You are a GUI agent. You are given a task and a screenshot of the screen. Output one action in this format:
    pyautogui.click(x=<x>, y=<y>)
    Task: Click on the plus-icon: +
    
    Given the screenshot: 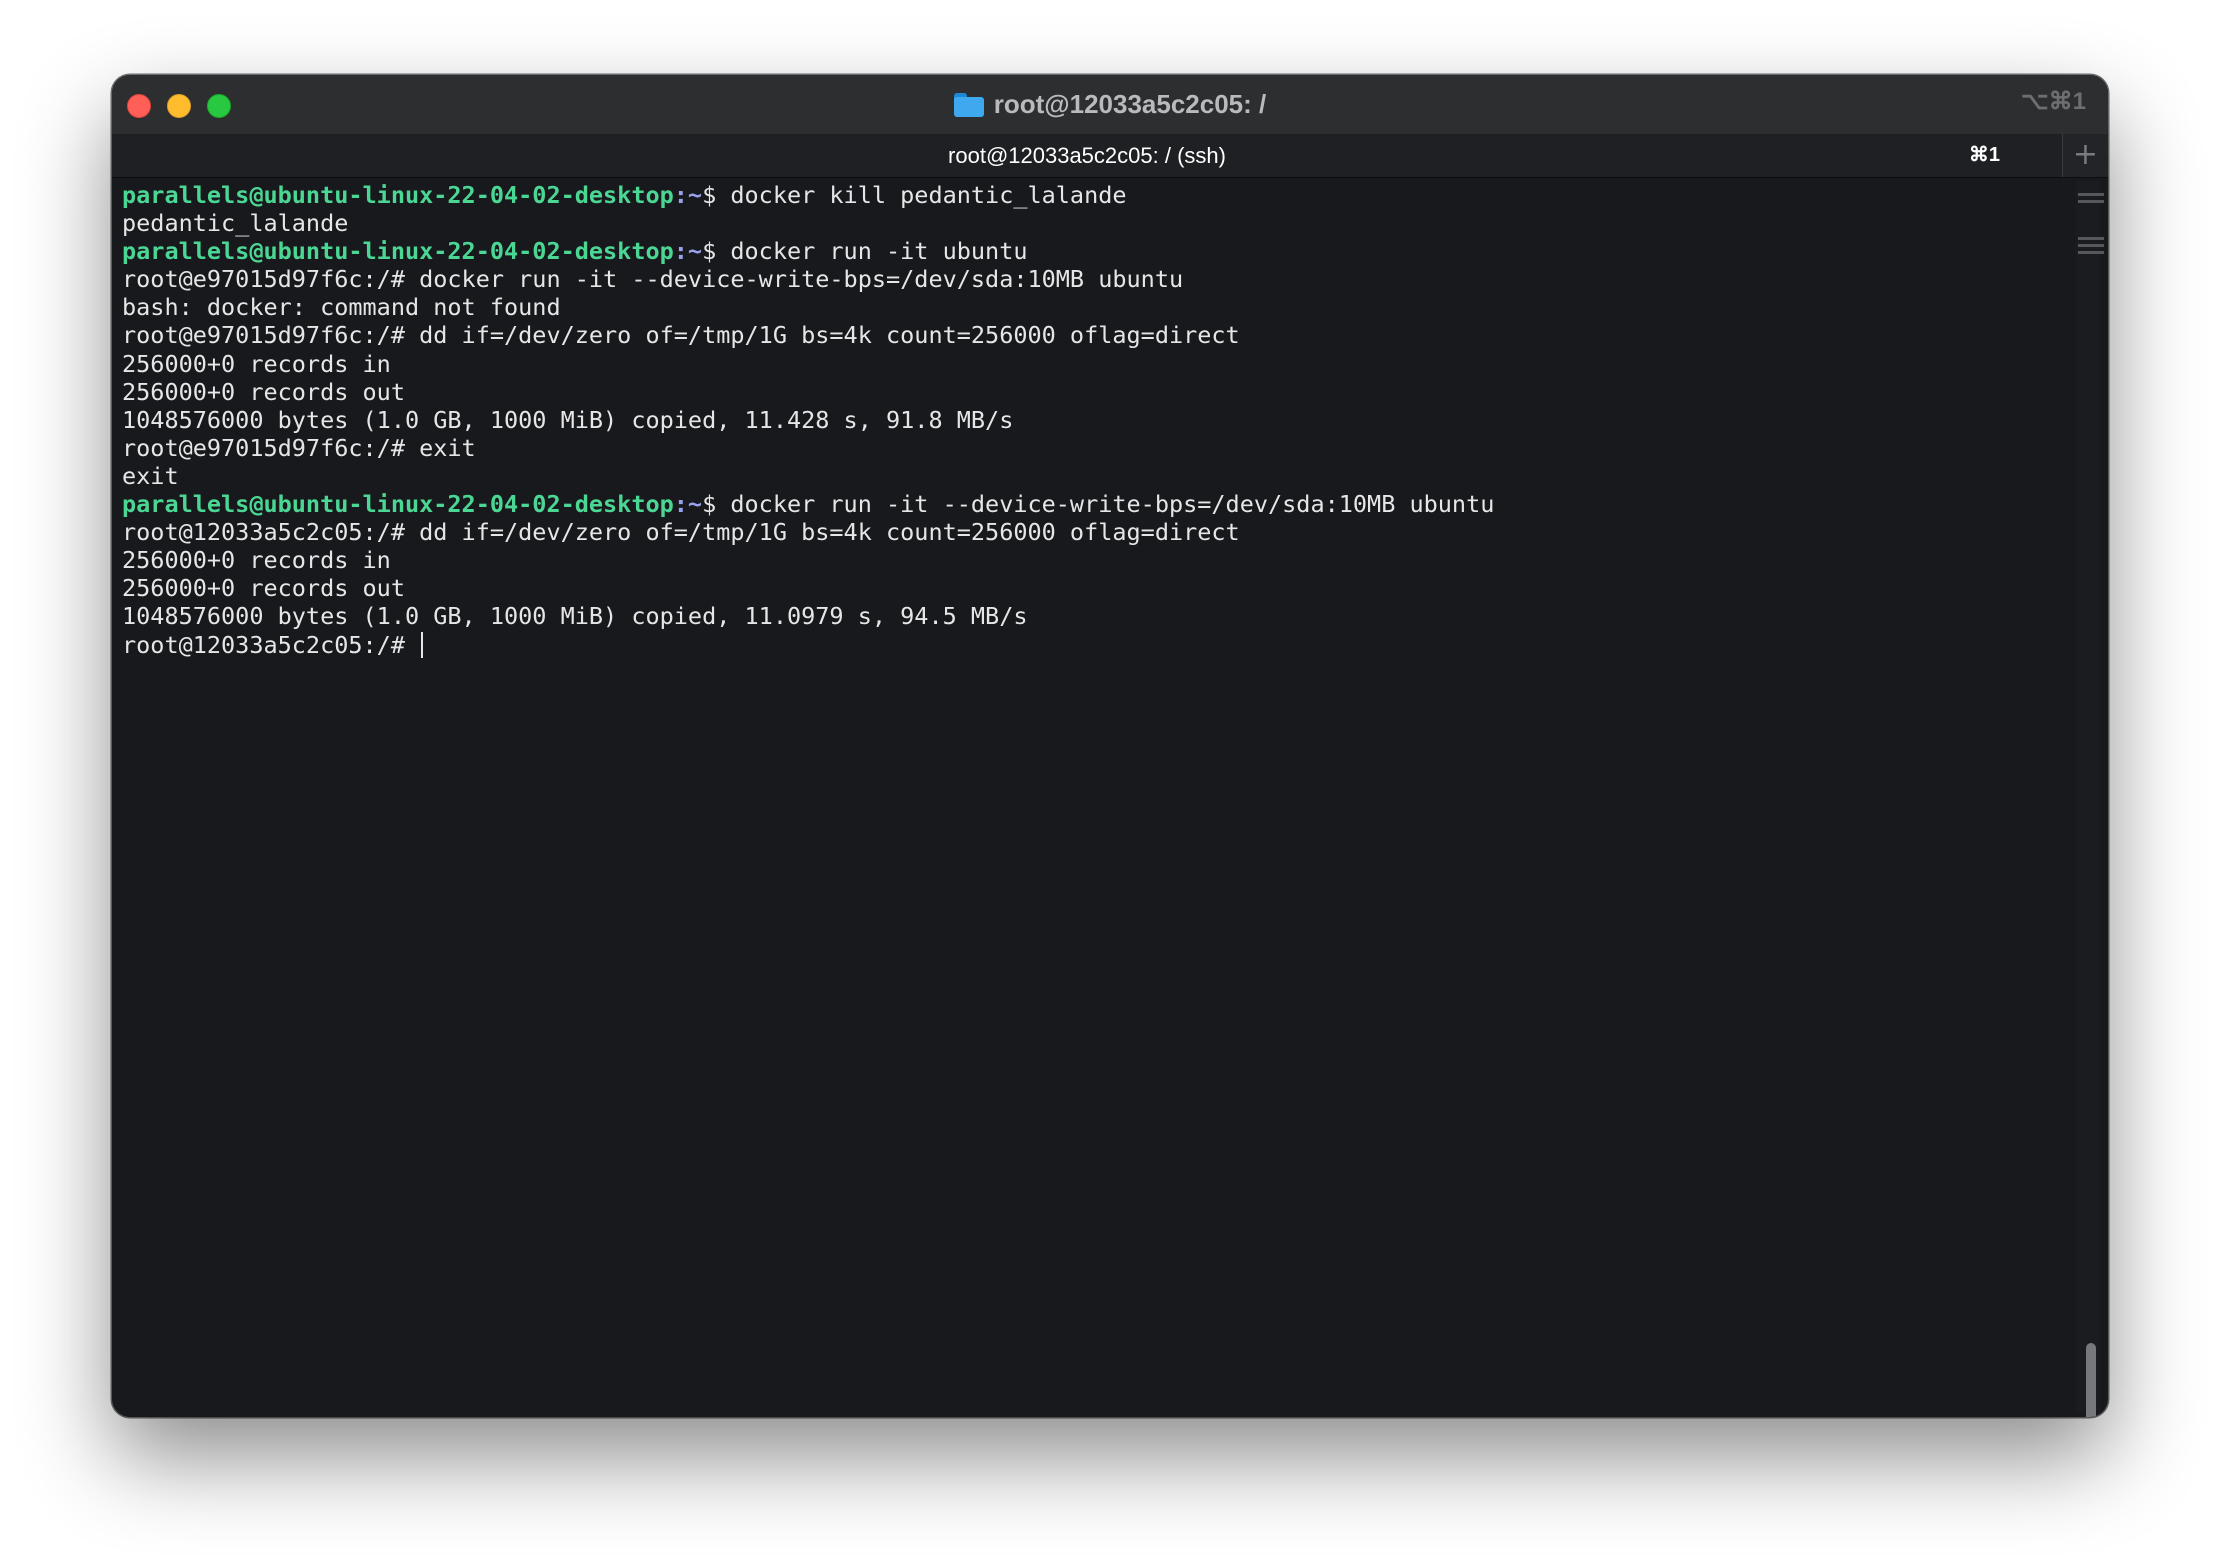 What is the action you would take?
    pyautogui.click(x=2085, y=154)
    